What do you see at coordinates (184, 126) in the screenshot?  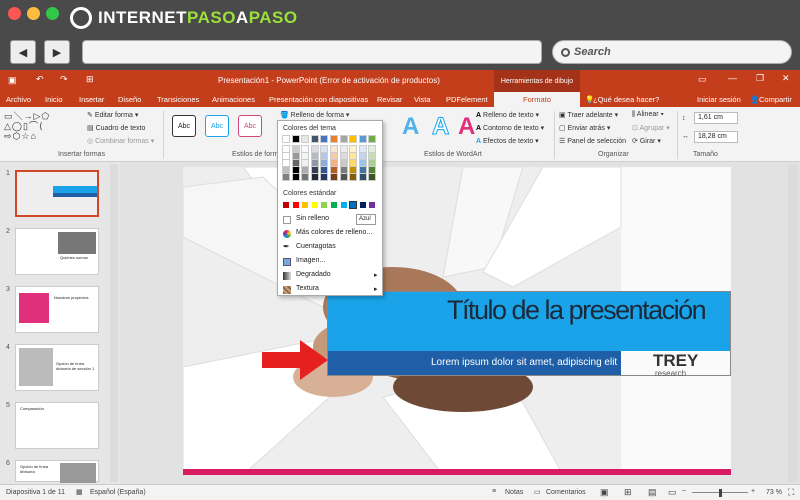 I see `shape-style-1: Abc` at bounding box center [184, 126].